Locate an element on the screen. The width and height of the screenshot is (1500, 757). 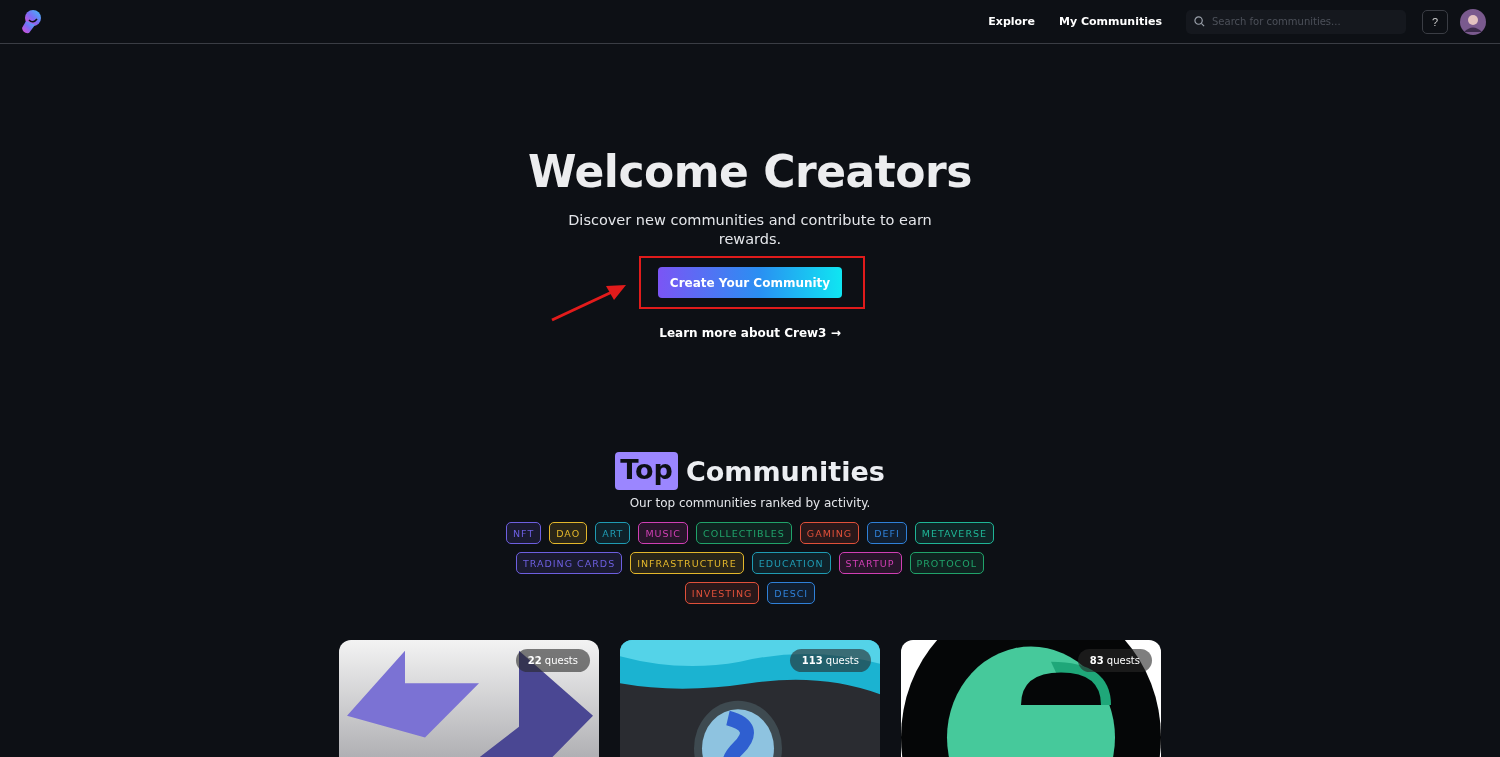
section-subtitle: Our top communities ranked by activity. is located at coordinates (750, 503).